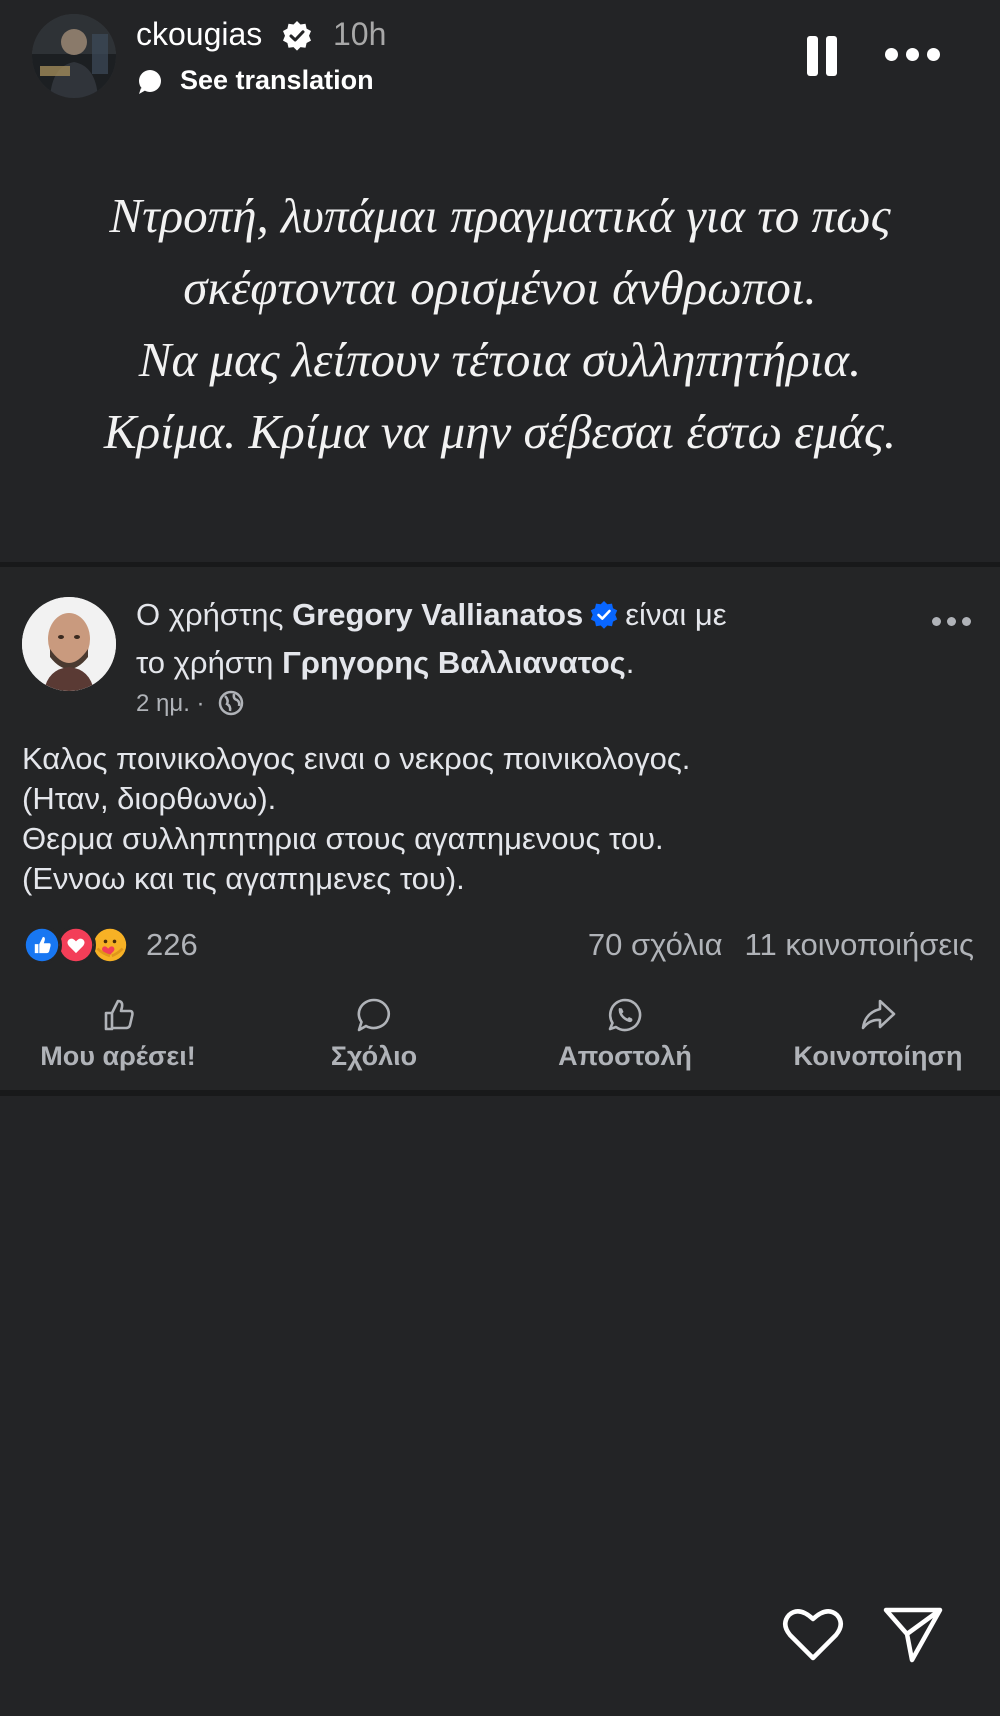  Describe the element at coordinates (374, 1056) in the screenshot. I see `comment-label: Σχόλιο` at that location.